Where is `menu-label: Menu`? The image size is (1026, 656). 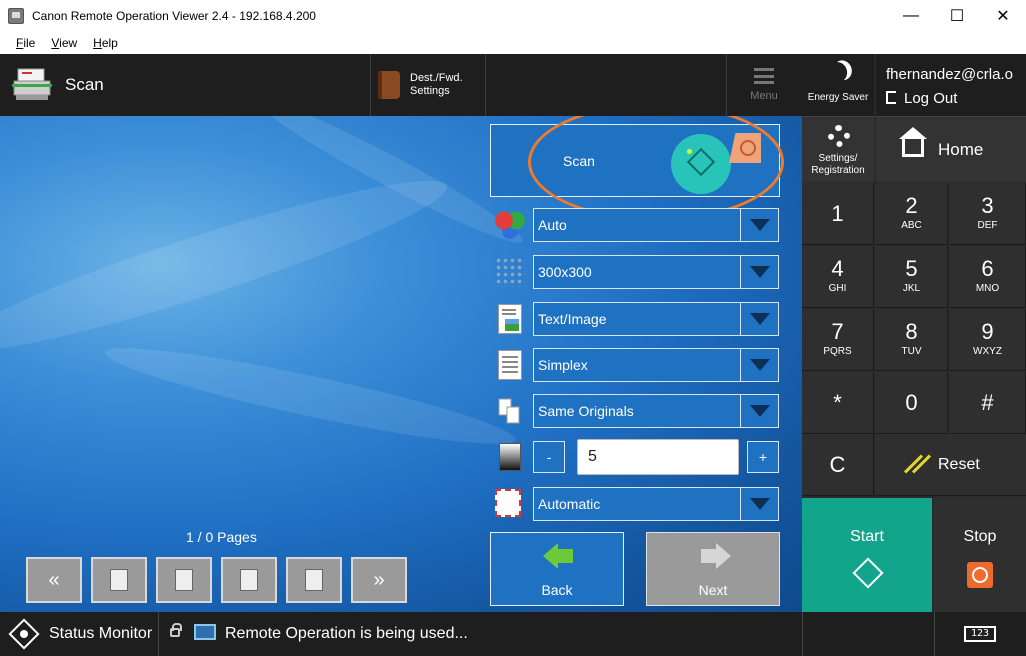 menu-label: Menu is located at coordinates (764, 96).